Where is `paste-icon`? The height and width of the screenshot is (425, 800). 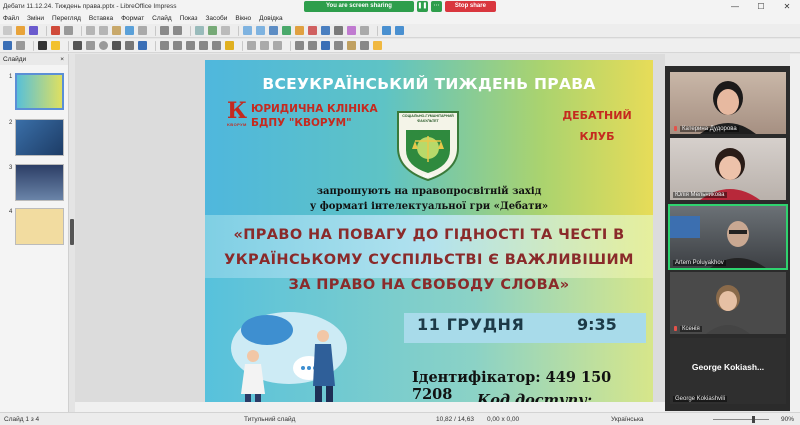
paste-icon is located at coordinates (116, 30).